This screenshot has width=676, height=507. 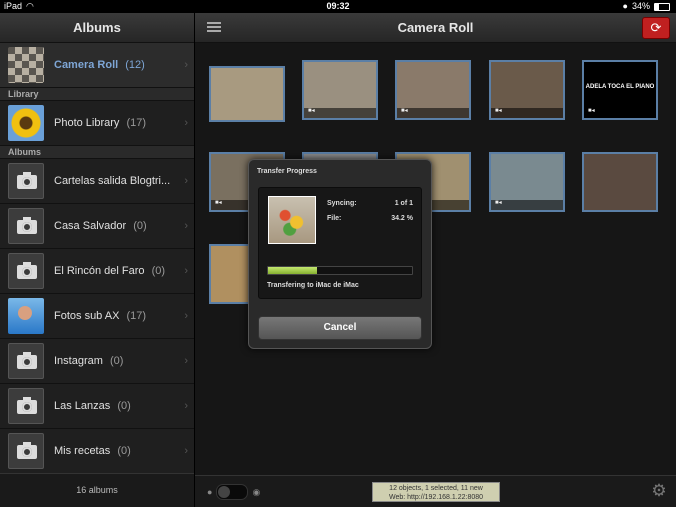 I want to click on sidebar-item-label: Camera Roll (12), so click(x=99, y=65).